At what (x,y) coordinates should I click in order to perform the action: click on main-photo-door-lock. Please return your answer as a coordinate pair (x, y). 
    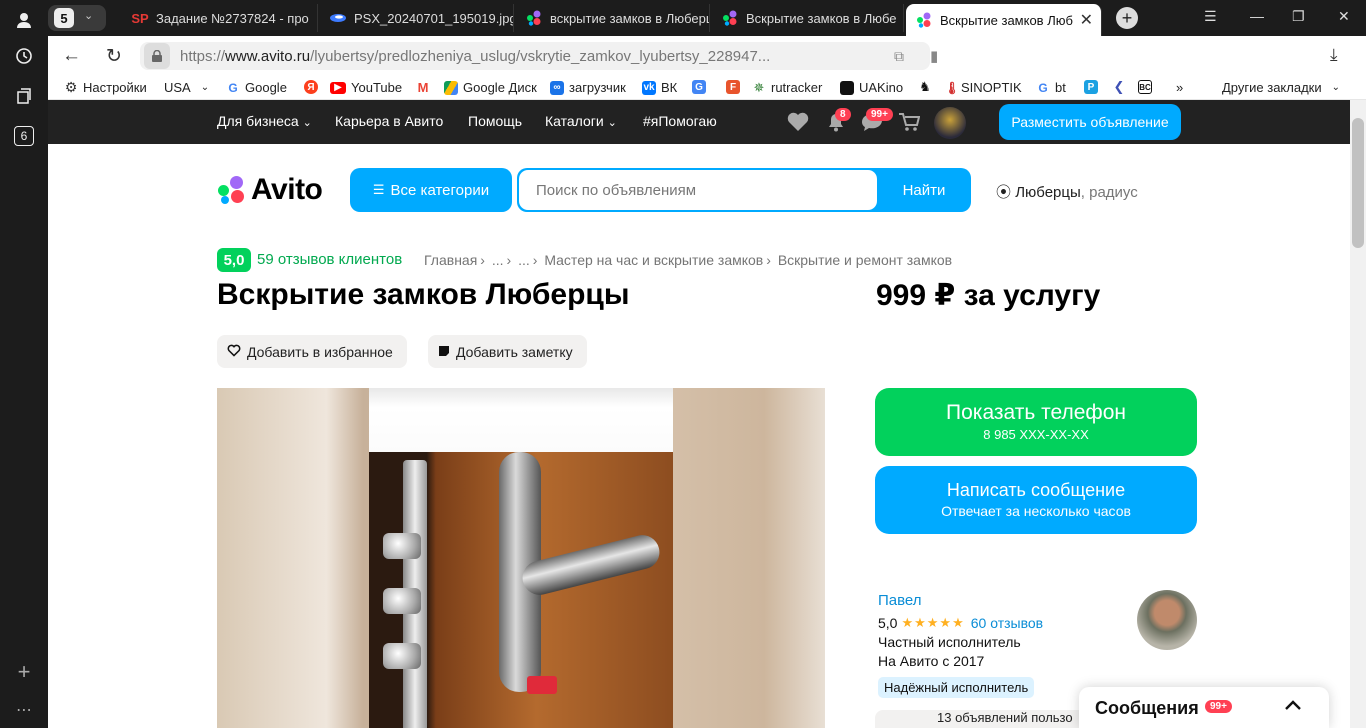
    Looking at the image, I should click on (521, 558).